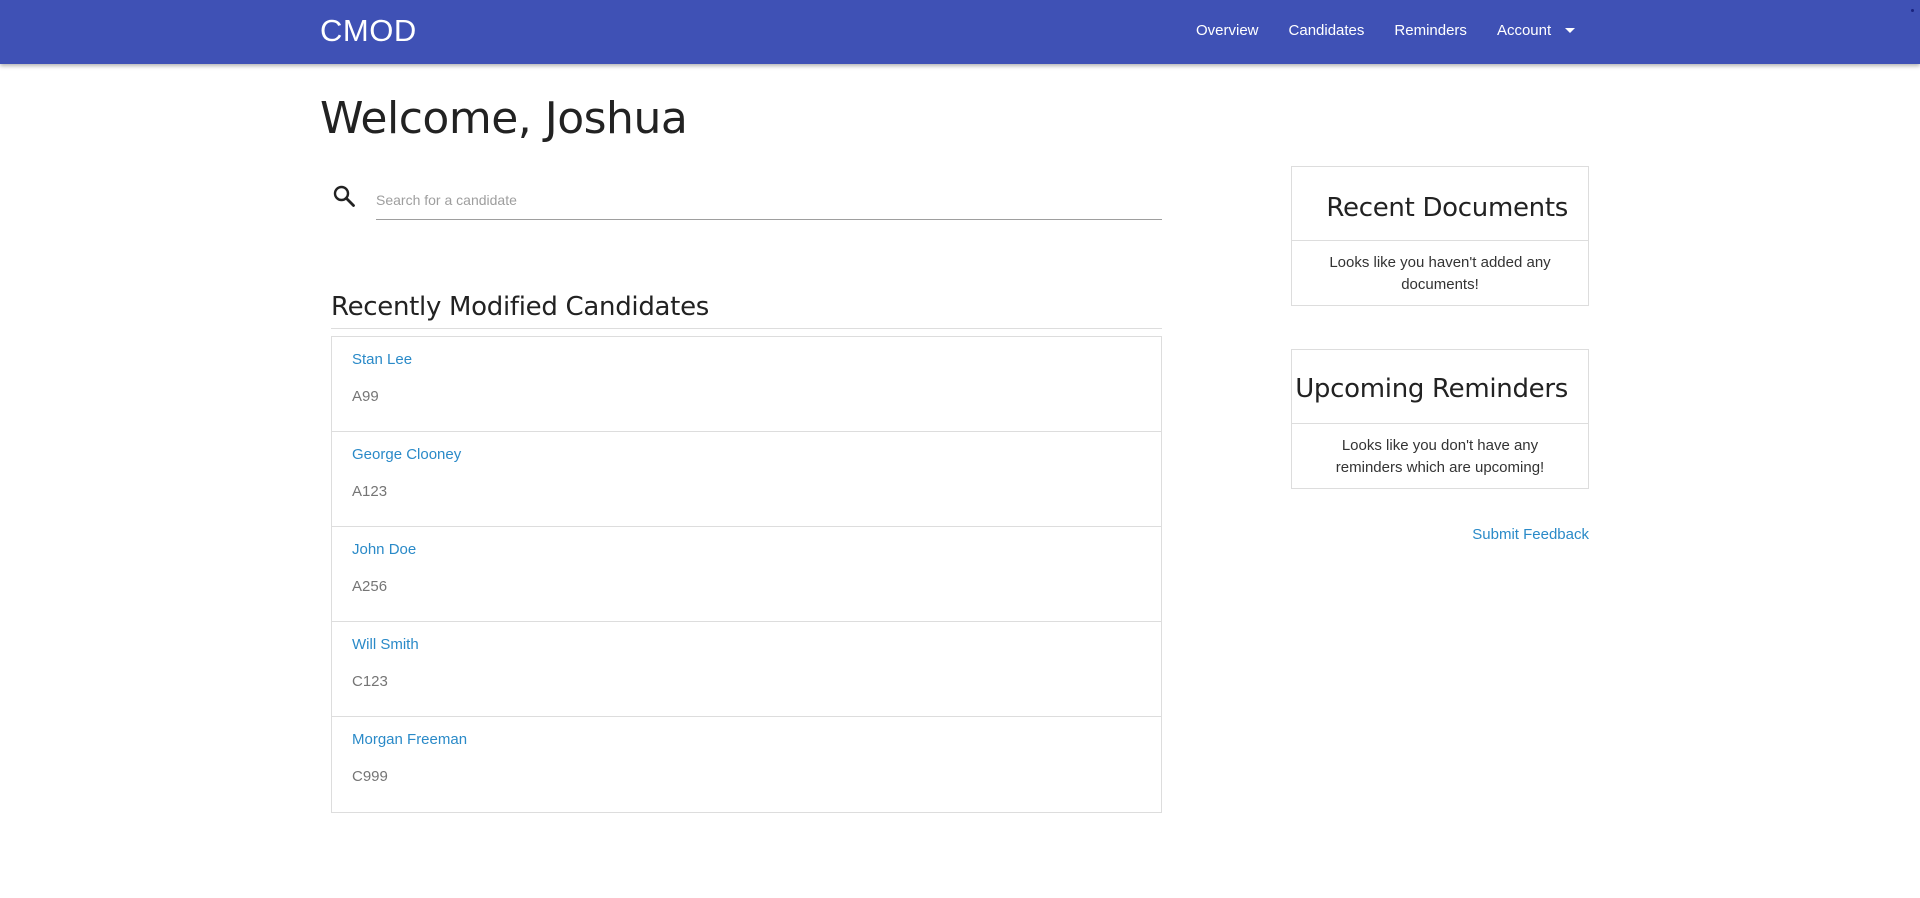 This screenshot has width=1920, height=898. I want to click on candidate-link: Will Smith, so click(385, 644).